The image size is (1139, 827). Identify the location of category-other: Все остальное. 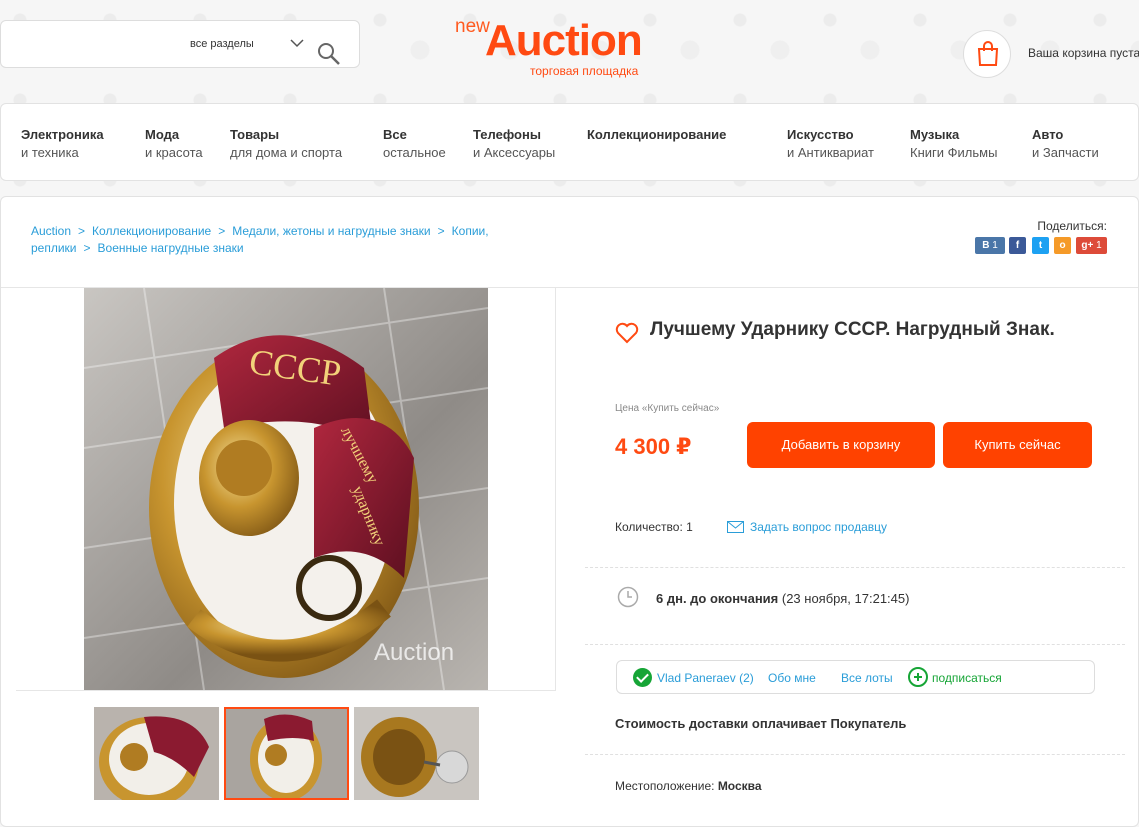
(414, 144).